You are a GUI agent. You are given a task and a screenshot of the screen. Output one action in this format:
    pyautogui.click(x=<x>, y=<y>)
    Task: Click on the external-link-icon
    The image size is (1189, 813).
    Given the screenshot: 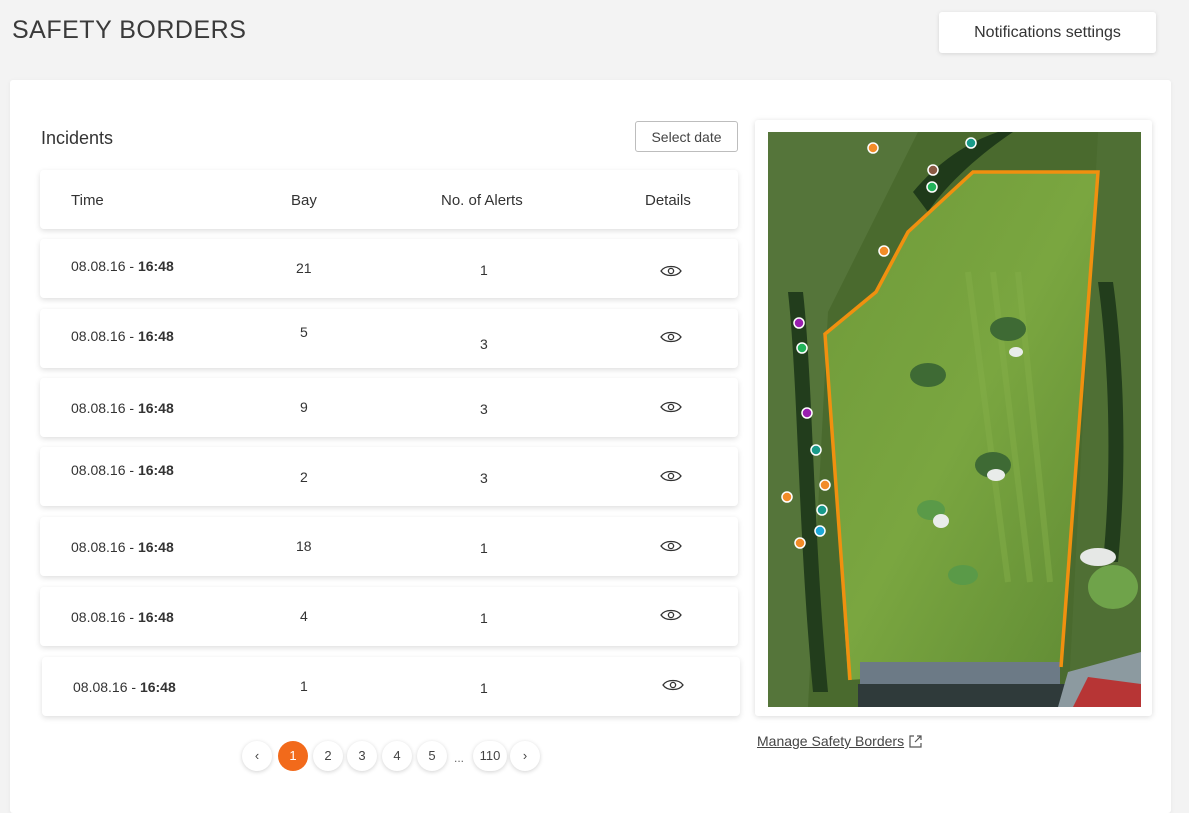 What is the action you would take?
    pyautogui.click(x=915, y=741)
    